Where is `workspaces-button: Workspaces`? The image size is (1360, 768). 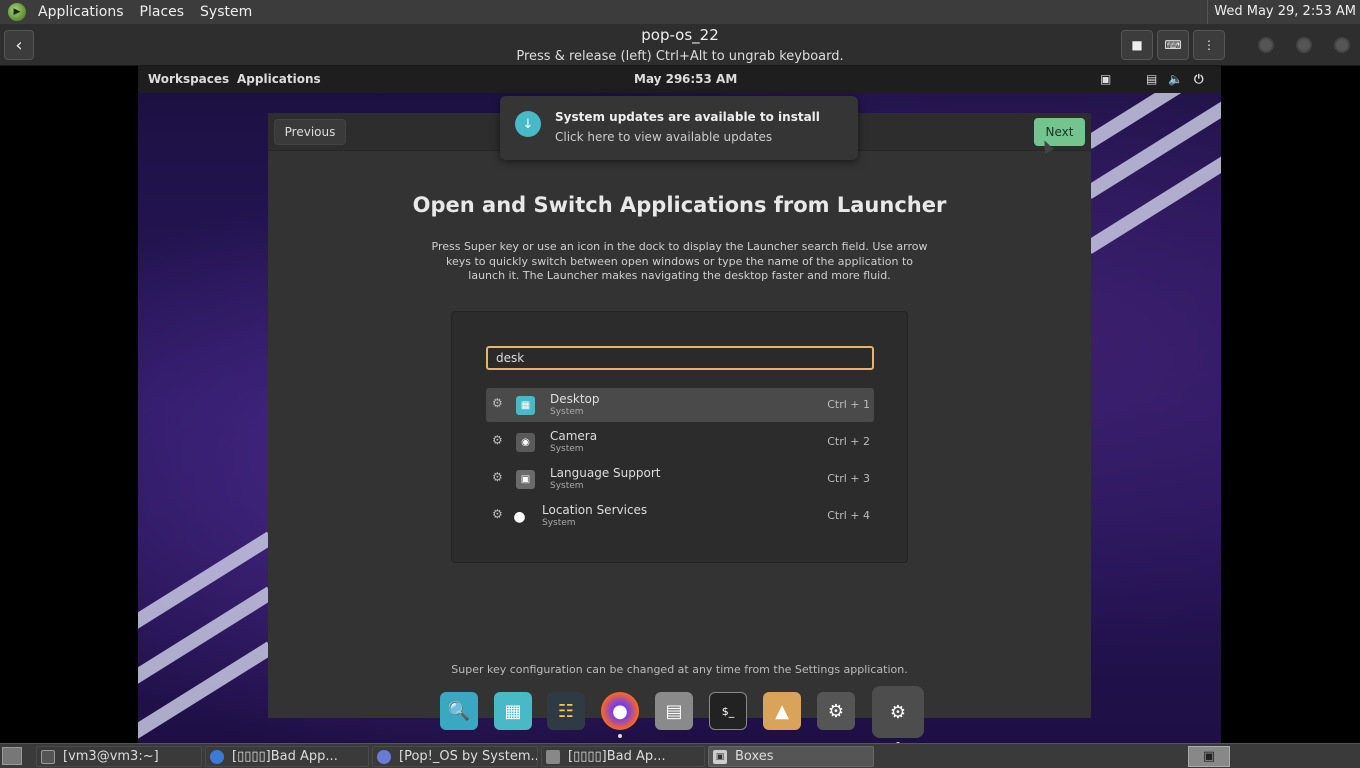
workspaces-button: Workspaces is located at coordinates (188, 79).